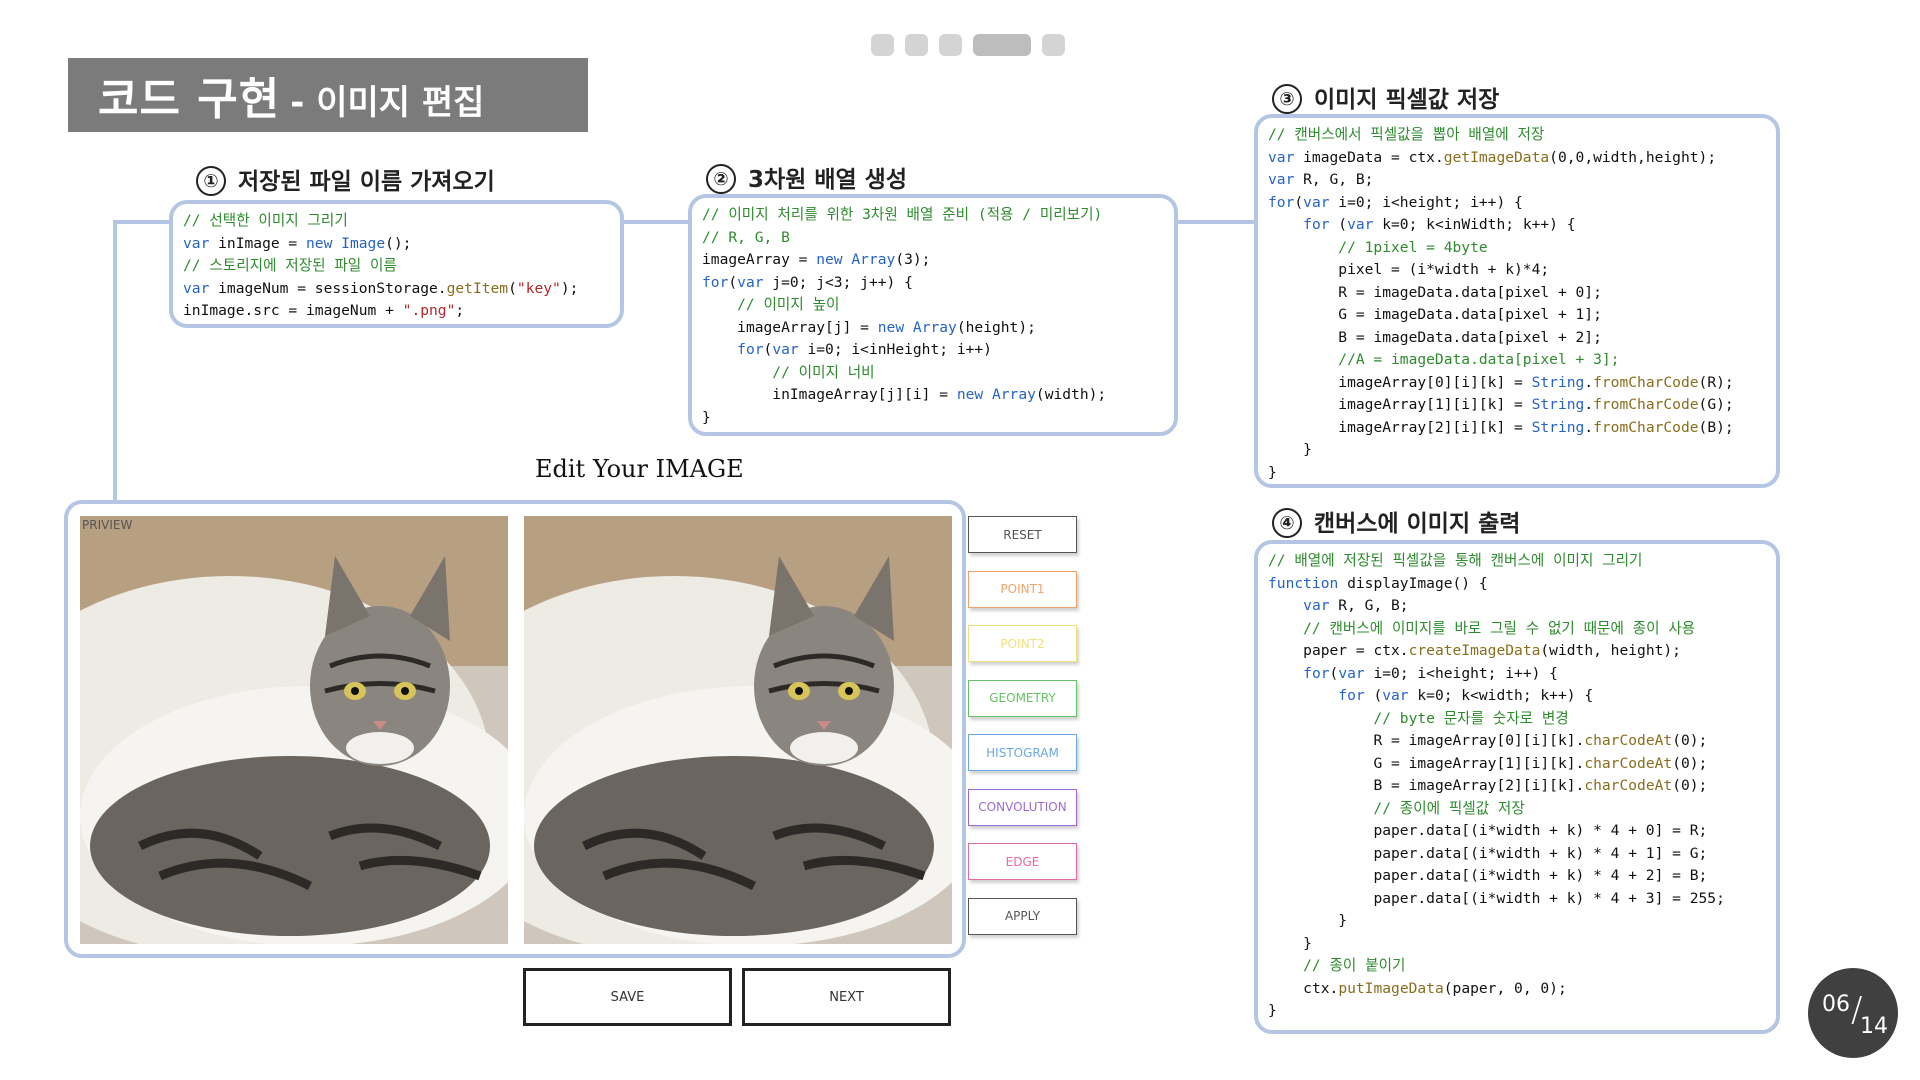 The image size is (1920, 1080). Describe the element at coordinates (902, 214) in the screenshot. I see `code-line: // 이미지 처리를 위한 3차원 배열 준비 (적용 / 미리보기)` at that location.